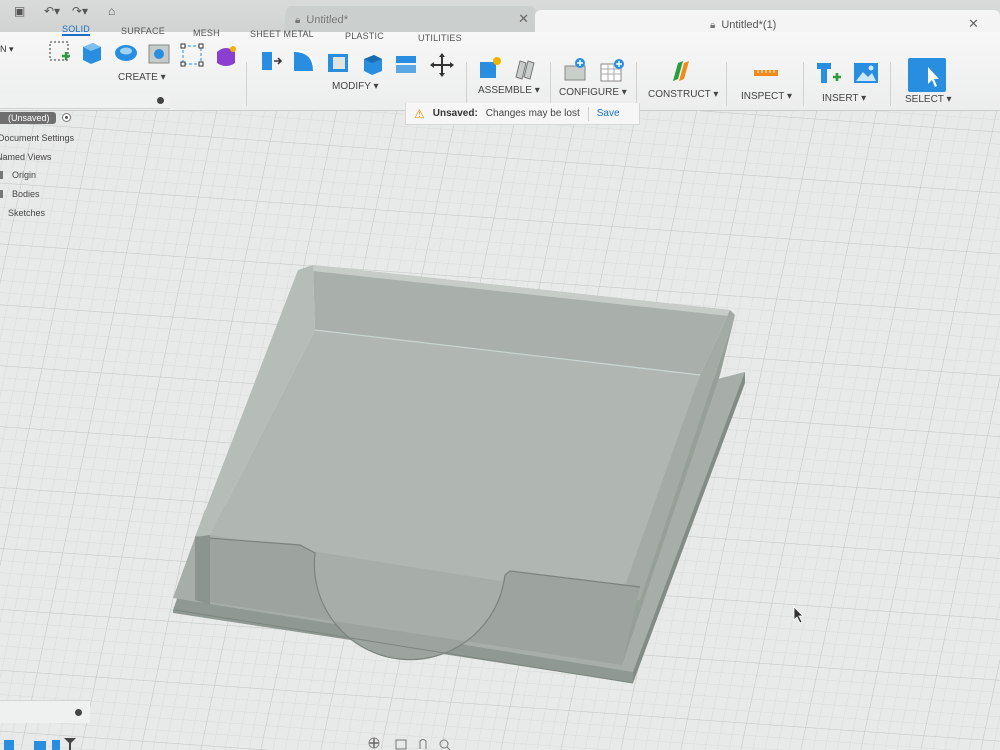 This screenshot has width=1000, height=750. I want to click on insert-derive-icon, so click(828, 73).